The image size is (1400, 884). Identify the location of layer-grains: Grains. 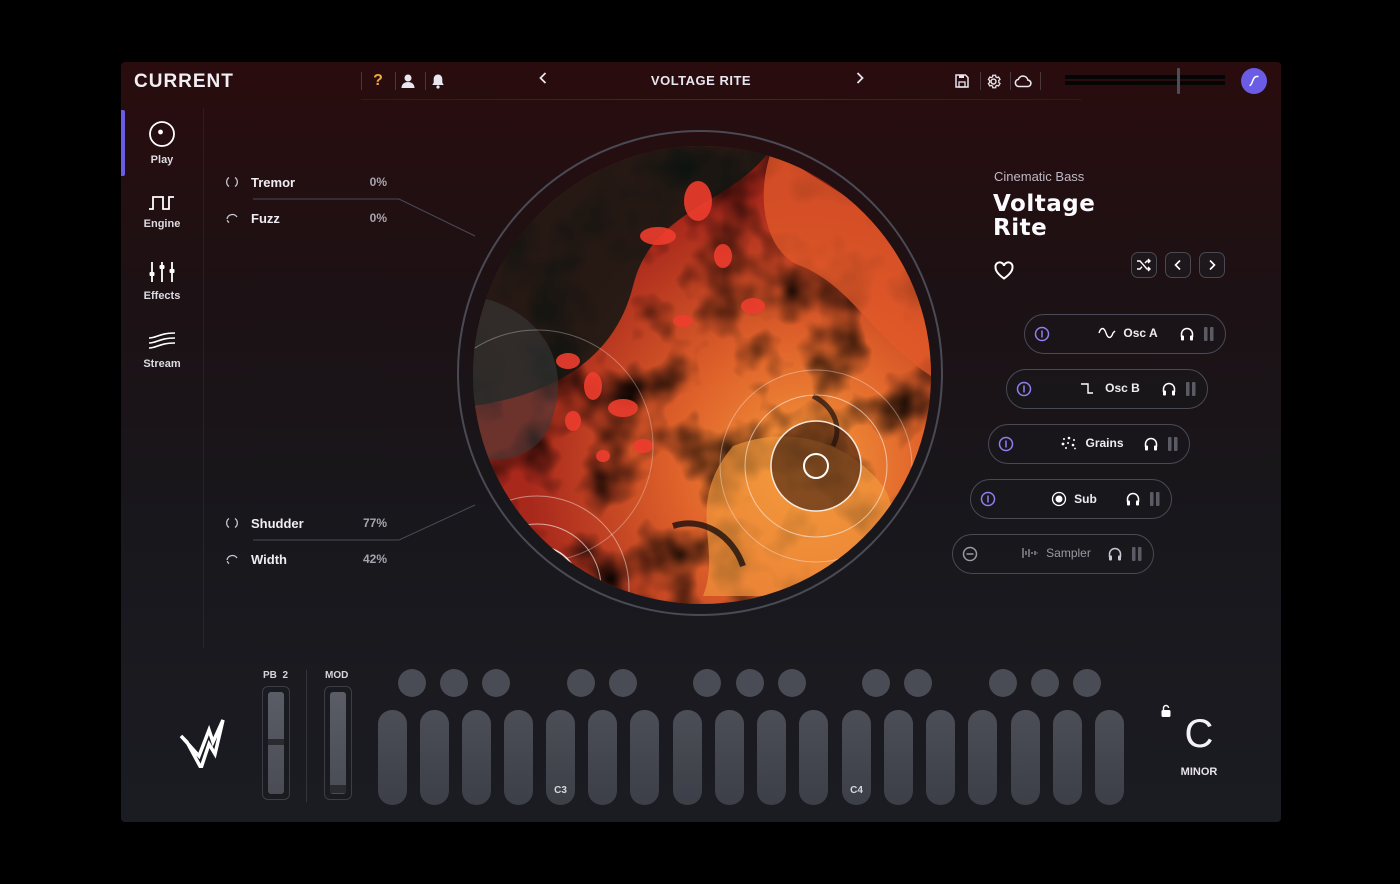
(1089, 444).